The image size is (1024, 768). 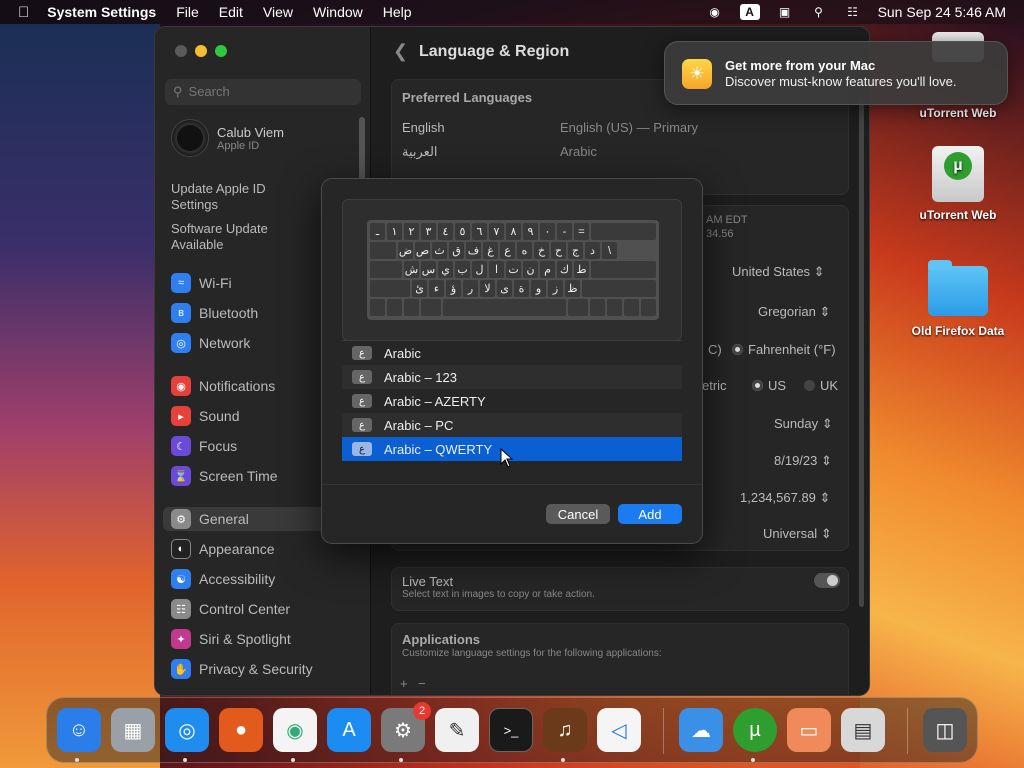 What do you see at coordinates (863, 730) in the screenshot?
I see `calculator-icon: ▤` at bounding box center [863, 730].